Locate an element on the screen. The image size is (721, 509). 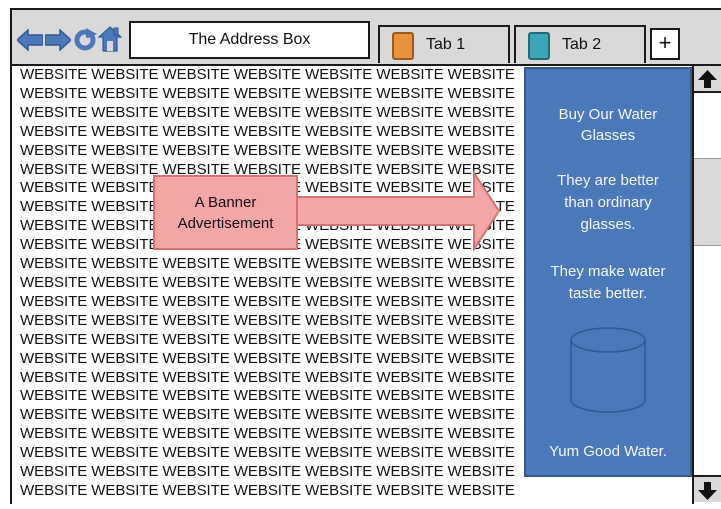
scroll-up-button is located at coordinates (707, 79).